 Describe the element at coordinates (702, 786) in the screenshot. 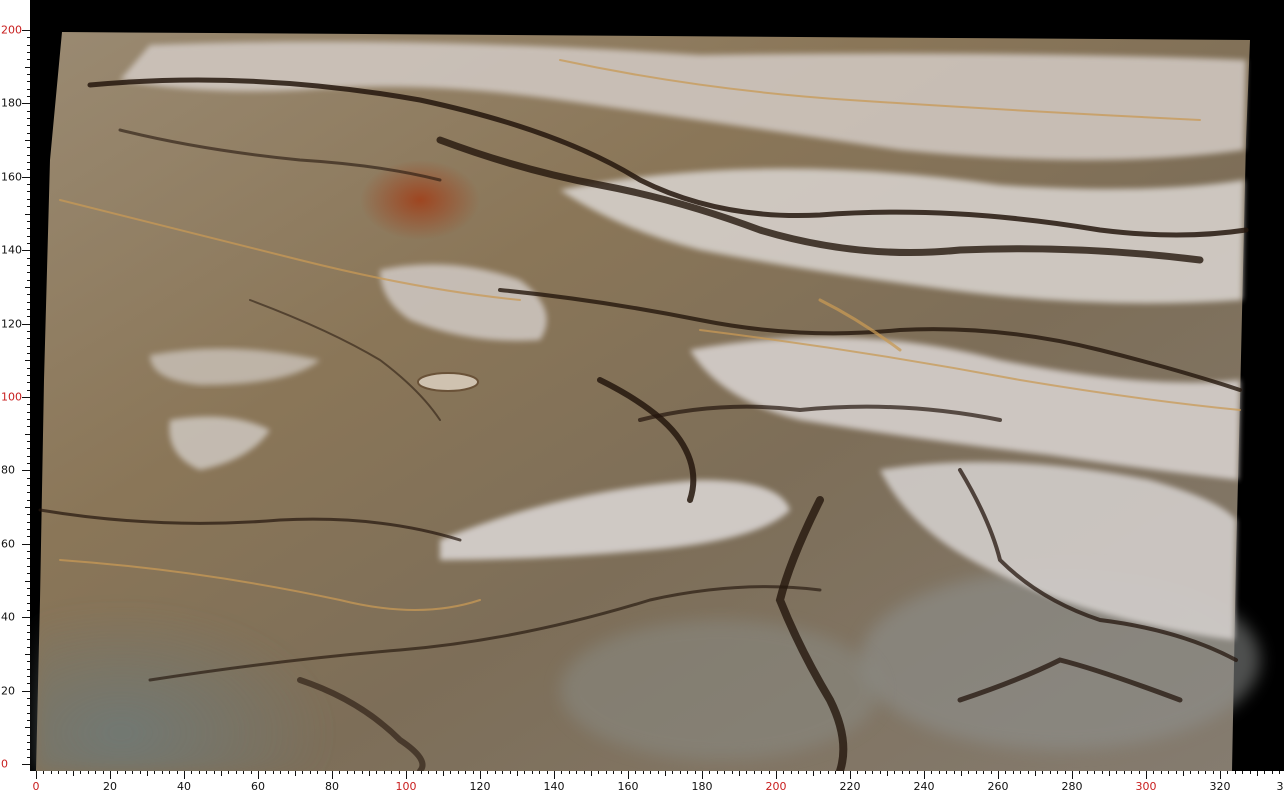

I see `ruler-bottom-label: 180` at that location.